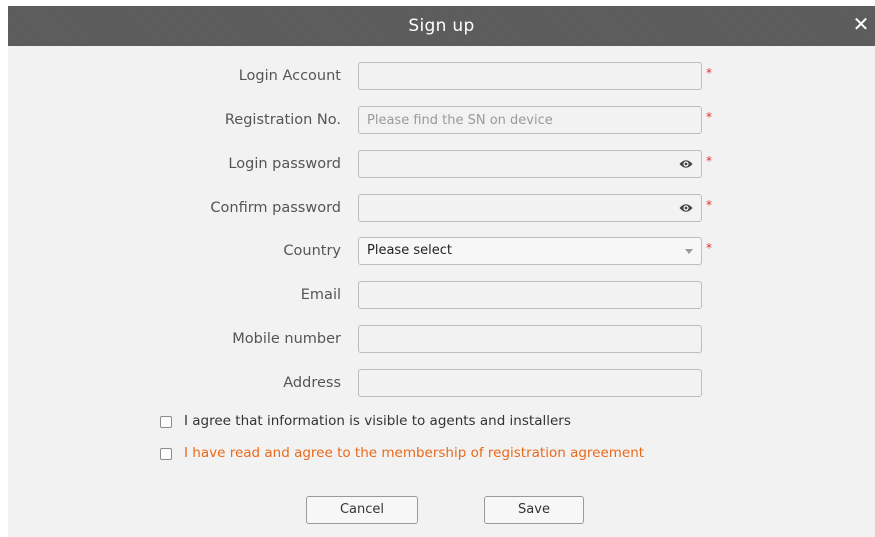  Describe the element at coordinates (522, 120) in the screenshot. I see `registration-no-input` at that location.